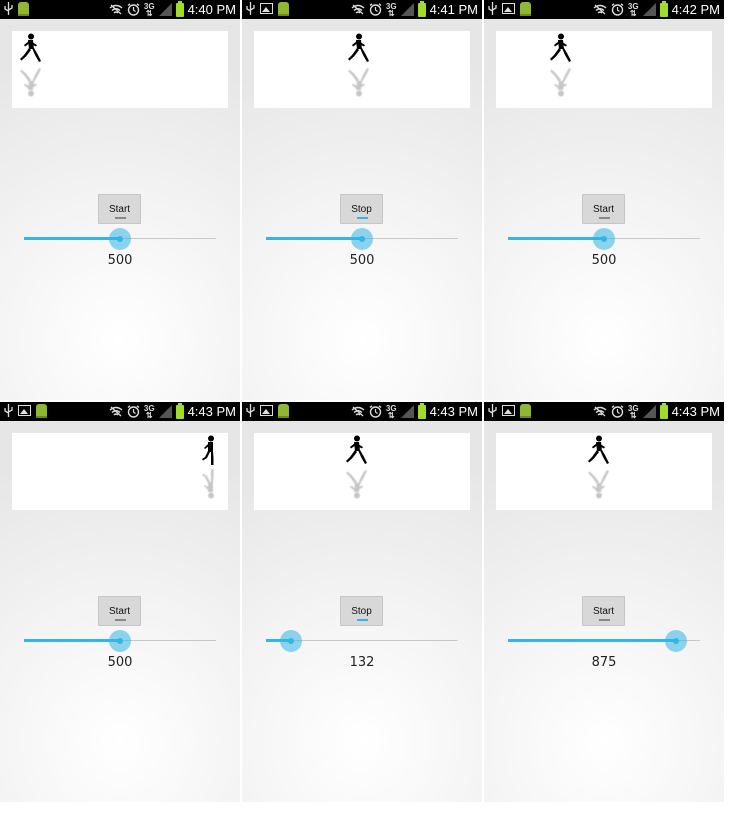 The image size is (751, 831). I want to click on seek-value-text: 875, so click(604, 662).